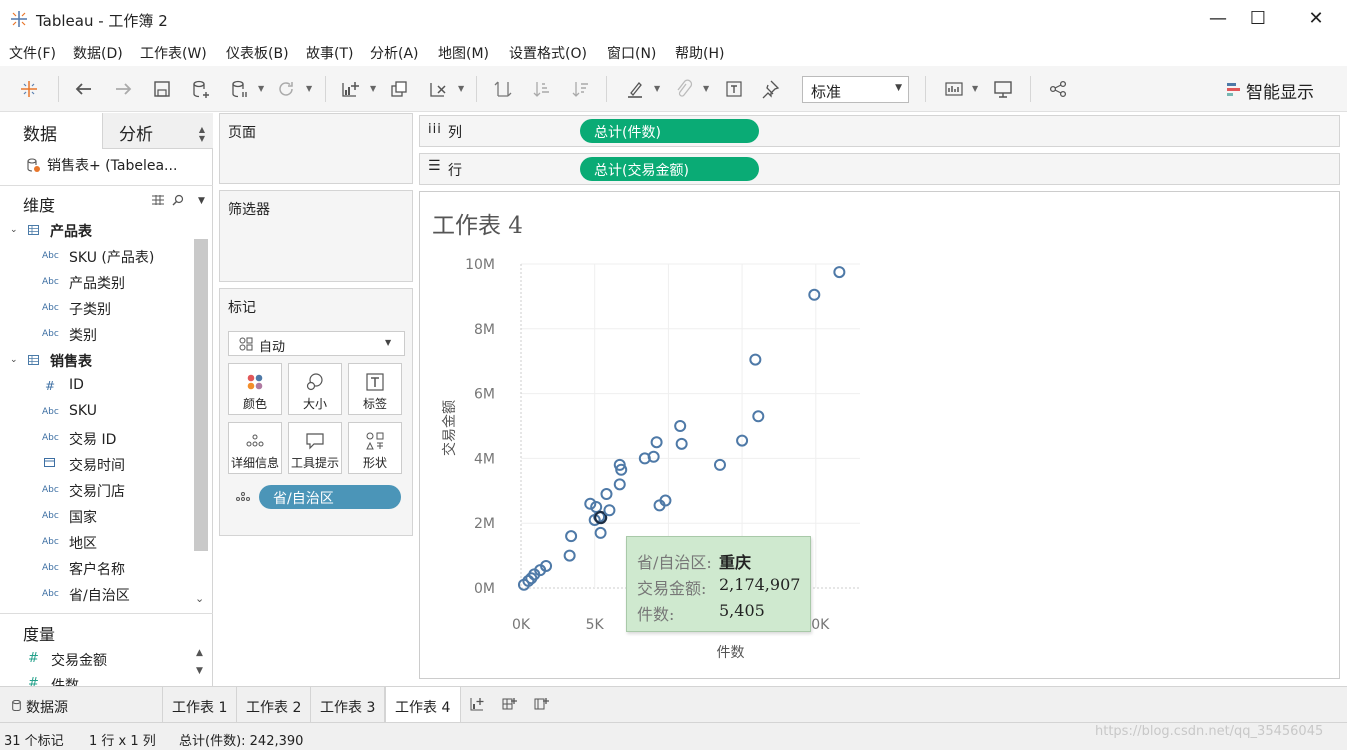  I want to click on pages-shelf: 页面, so click(316, 148).